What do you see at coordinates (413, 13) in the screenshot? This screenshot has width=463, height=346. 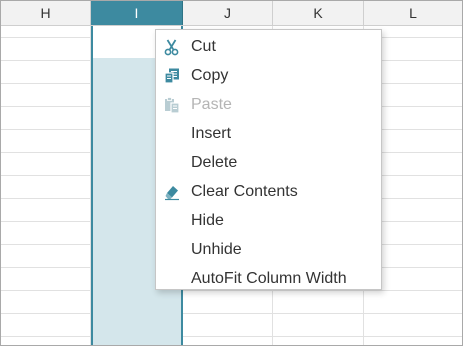 I see `column-header-l: L` at bounding box center [413, 13].